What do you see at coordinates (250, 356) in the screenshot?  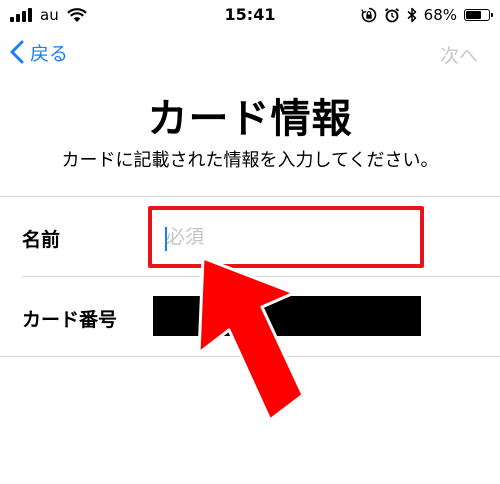 I see `form-bottom-divider` at bounding box center [250, 356].